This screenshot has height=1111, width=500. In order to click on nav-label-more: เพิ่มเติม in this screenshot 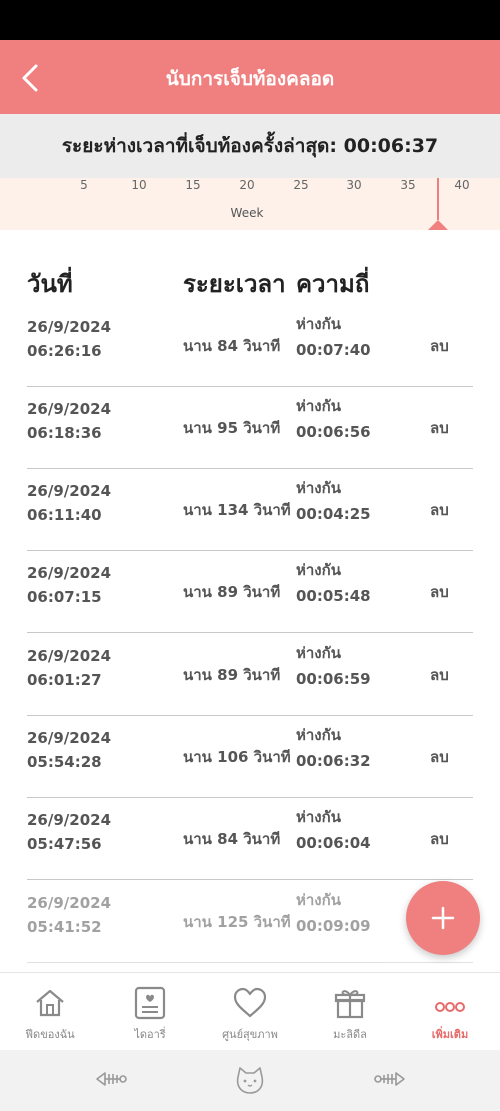, I will do `click(450, 1034)`.